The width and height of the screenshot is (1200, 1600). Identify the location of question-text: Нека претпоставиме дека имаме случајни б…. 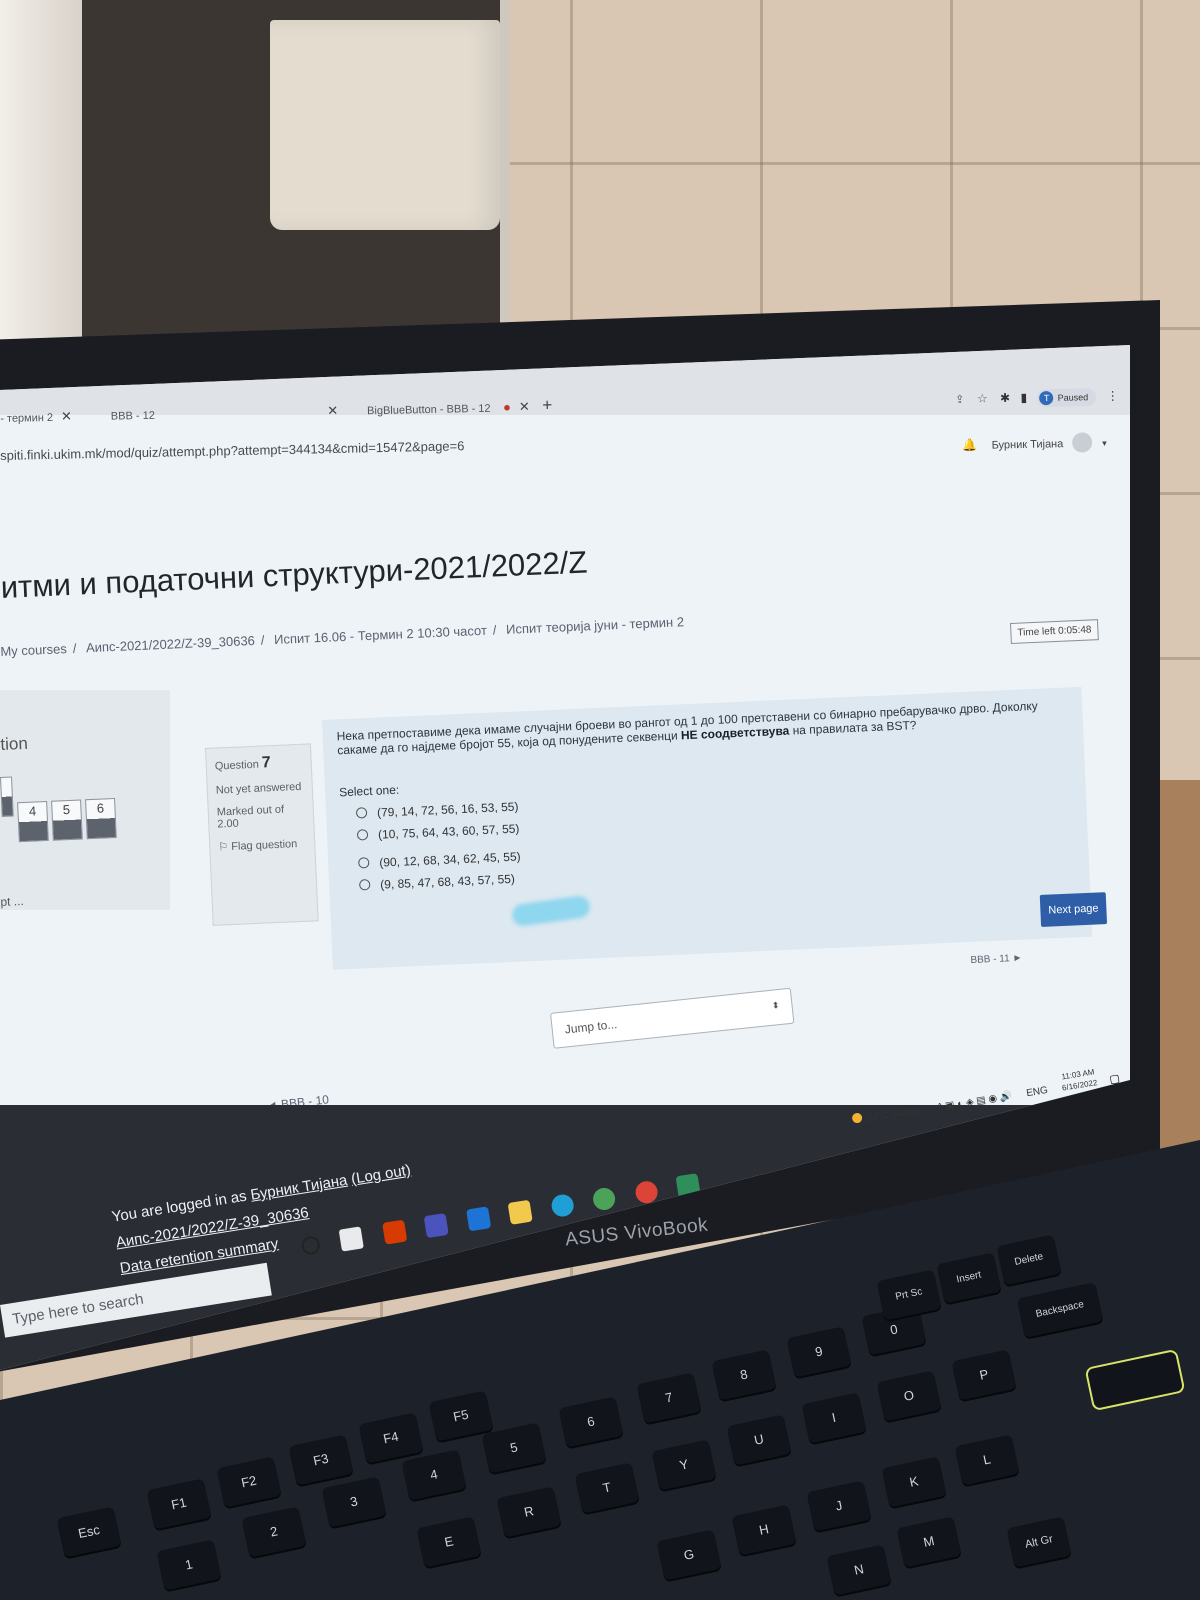
(687, 728).